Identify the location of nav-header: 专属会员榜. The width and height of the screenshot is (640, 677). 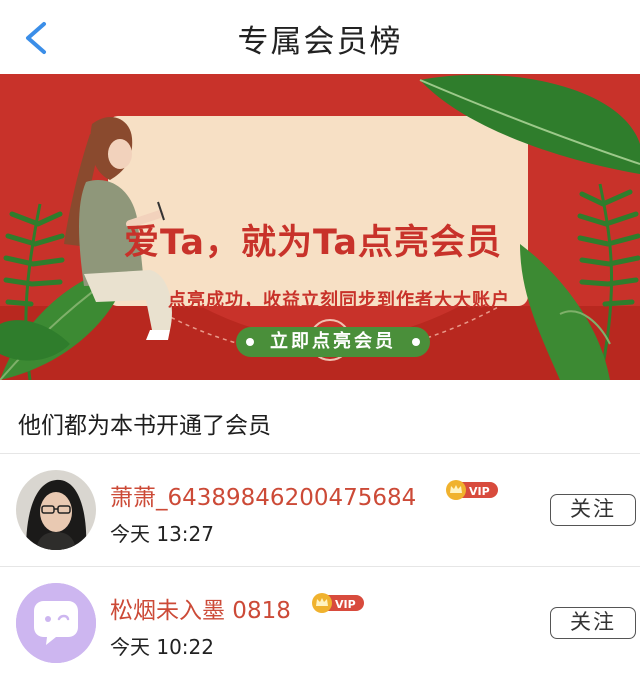
(320, 37).